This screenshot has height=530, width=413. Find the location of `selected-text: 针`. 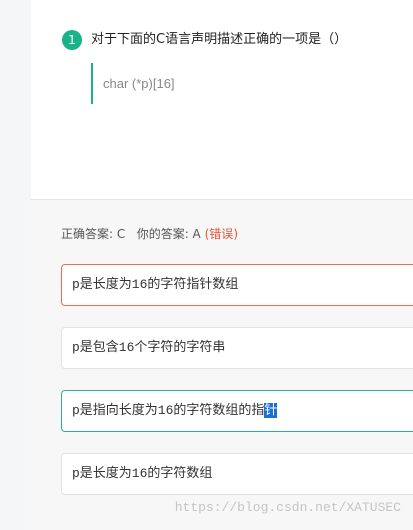

selected-text: 针 is located at coordinates (271, 410).